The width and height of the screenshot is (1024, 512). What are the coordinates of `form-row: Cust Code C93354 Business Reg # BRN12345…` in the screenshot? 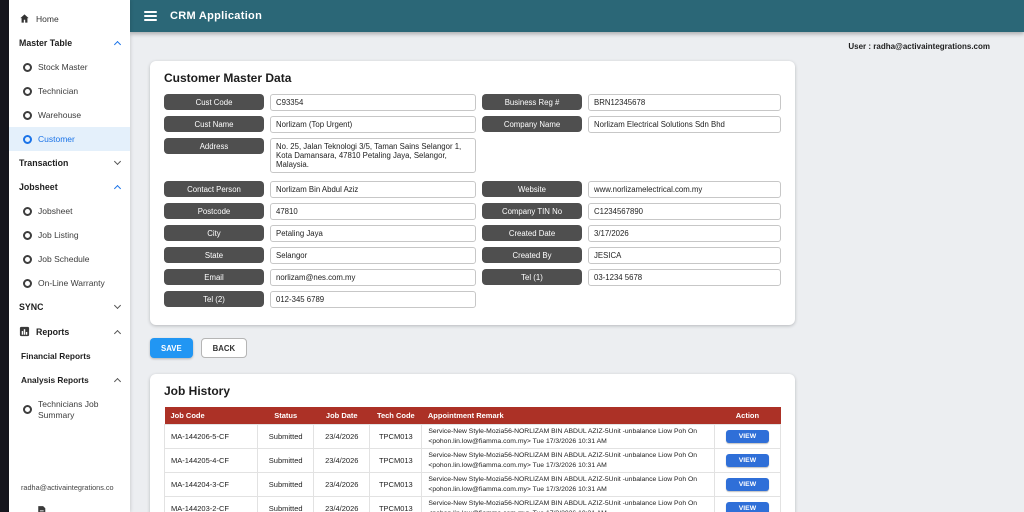 It's located at (472, 102).